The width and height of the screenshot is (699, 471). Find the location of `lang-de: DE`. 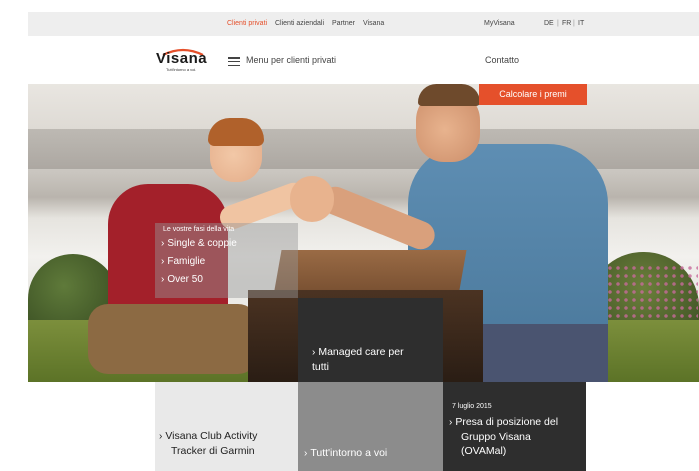

lang-de: DE is located at coordinates (549, 23).